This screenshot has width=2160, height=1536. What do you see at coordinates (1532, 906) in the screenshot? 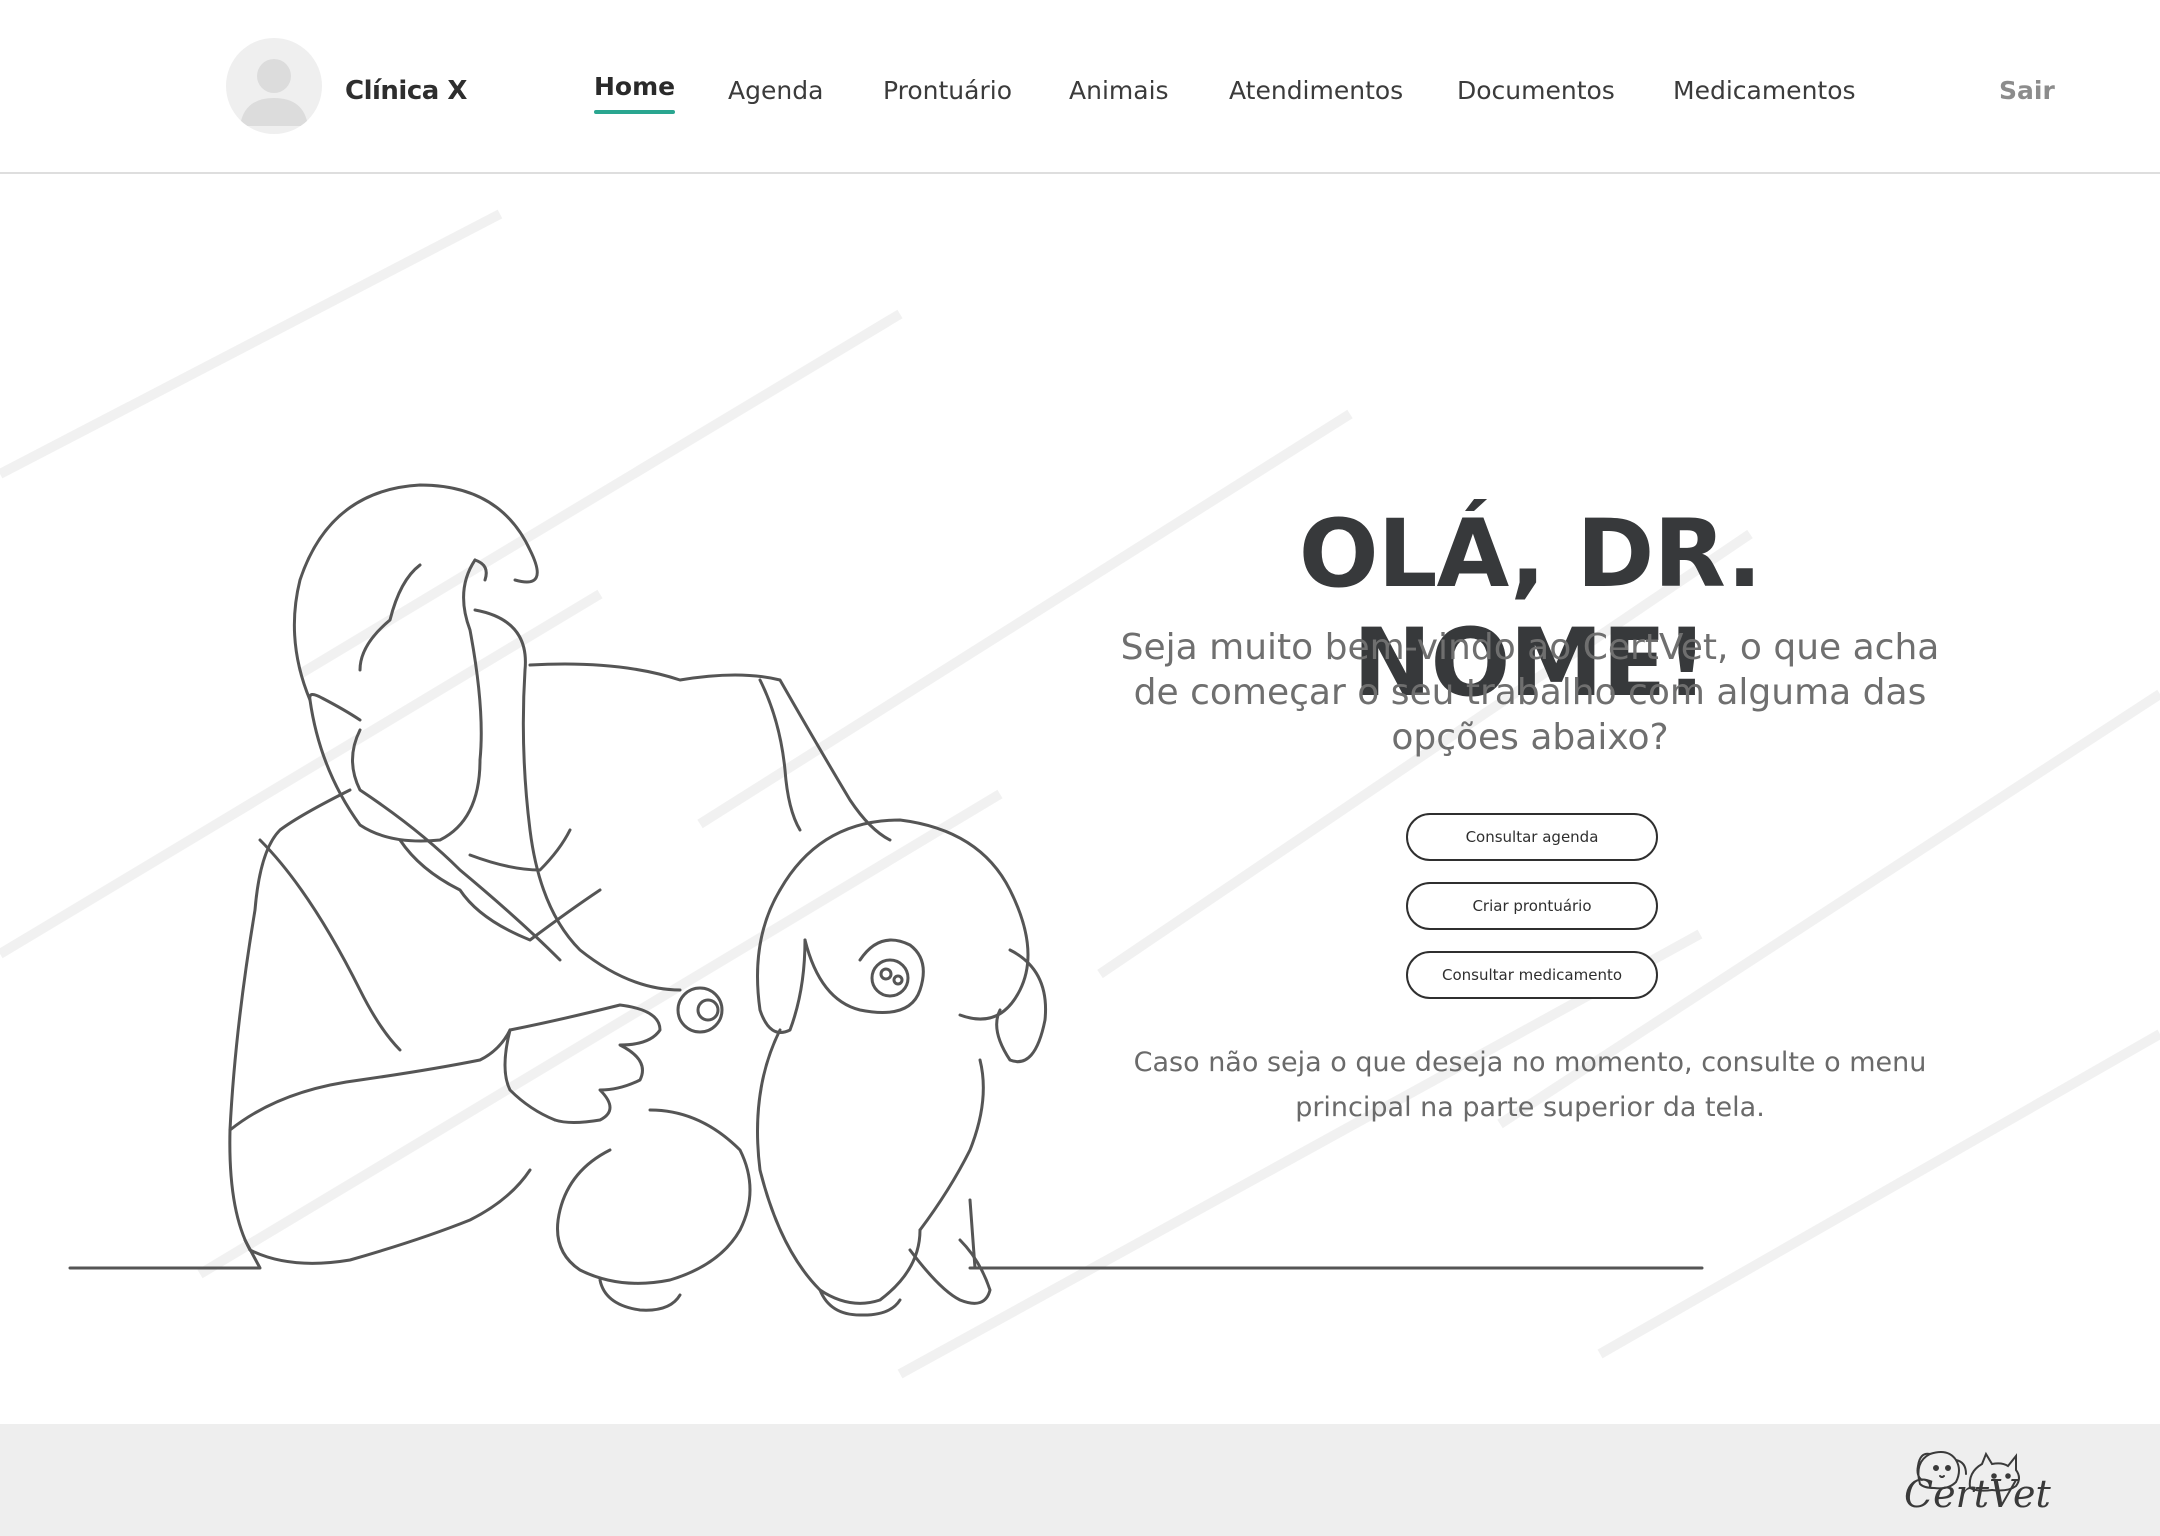
I see `criar-prontuario-button: Criar prontuário` at bounding box center [1532, 906].